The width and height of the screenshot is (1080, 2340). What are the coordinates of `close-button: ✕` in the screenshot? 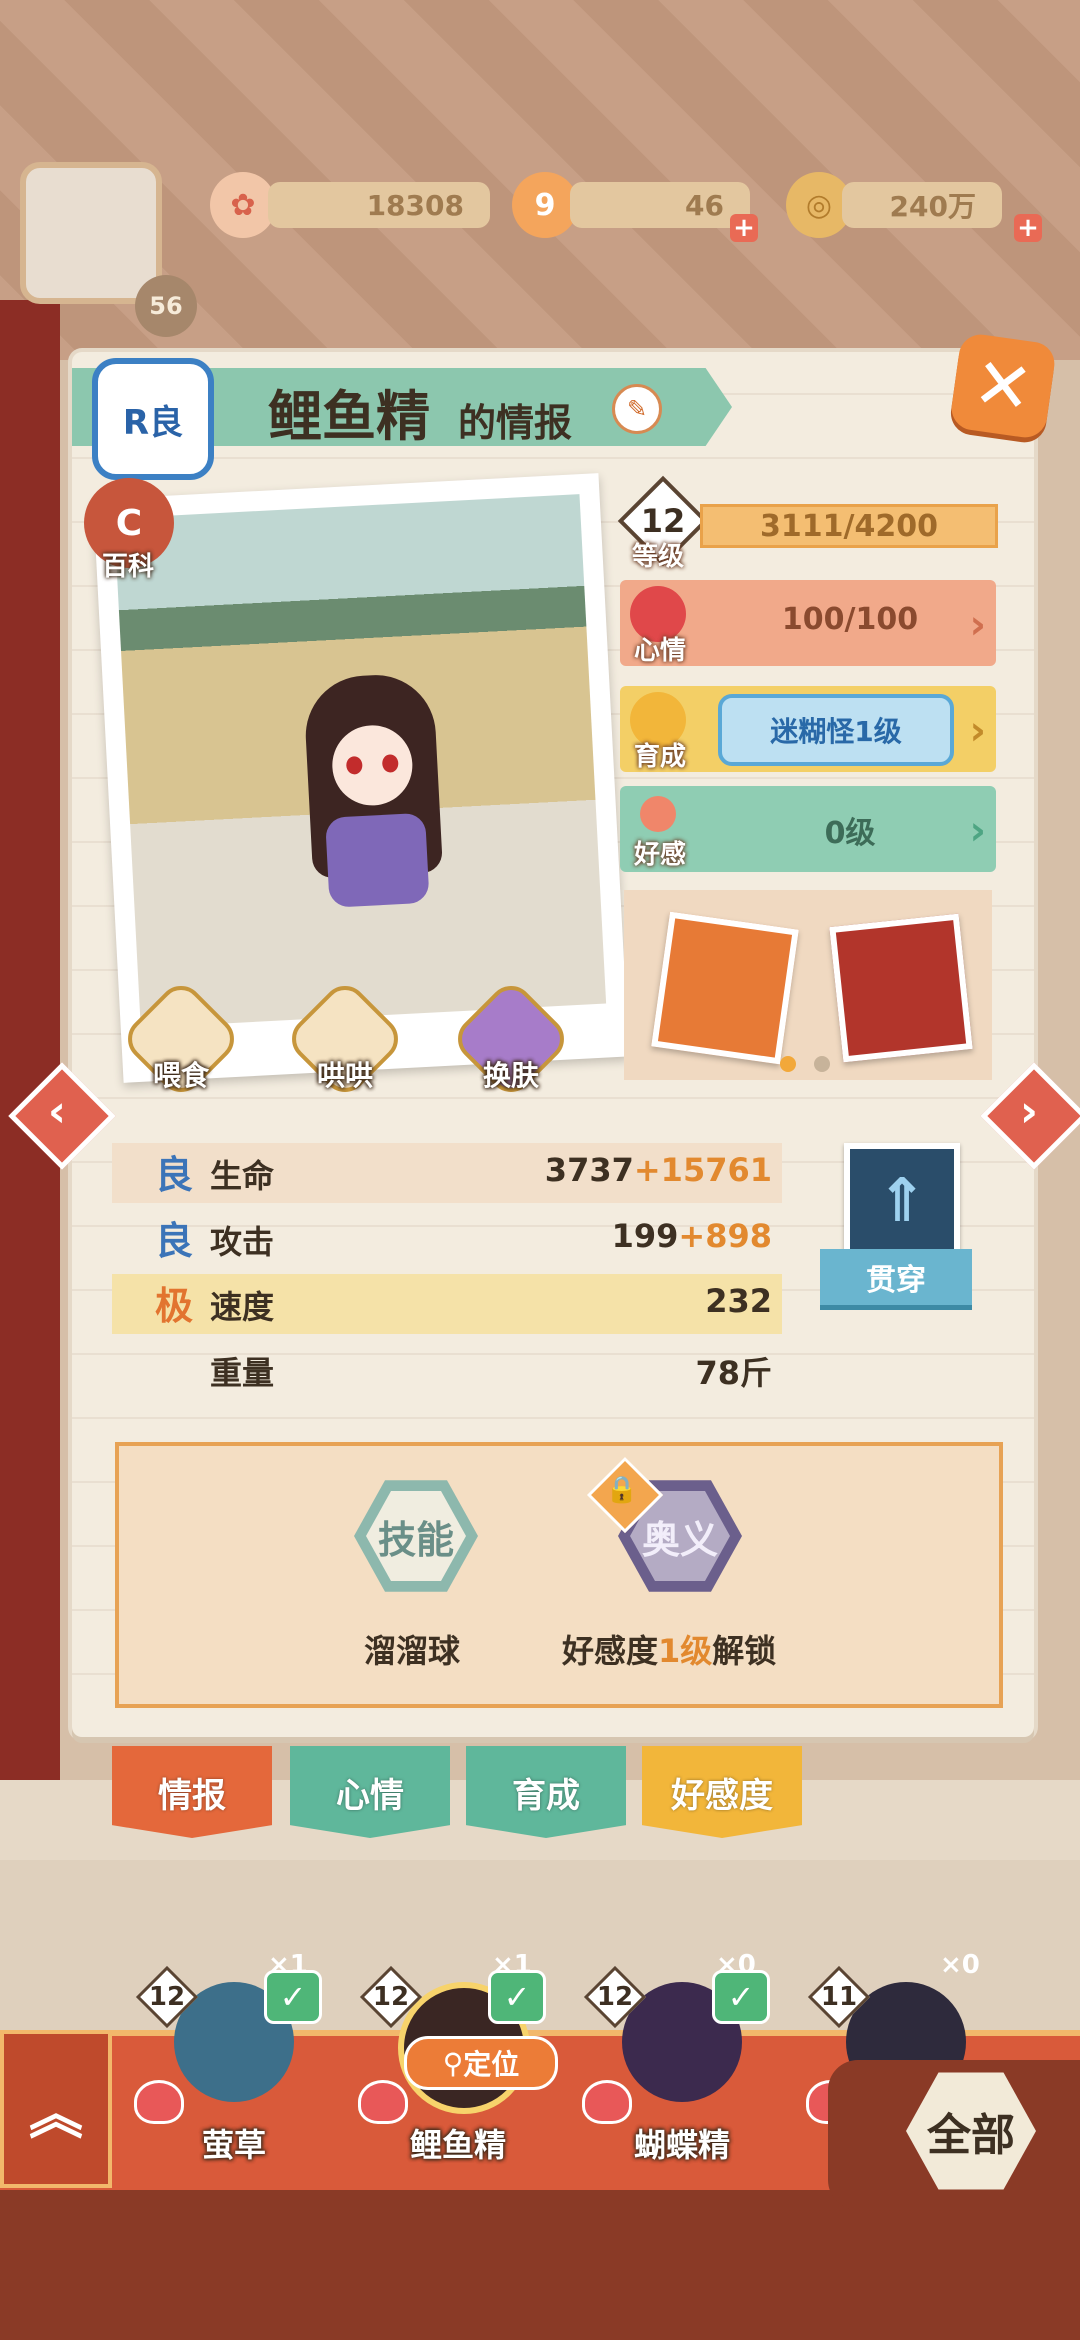 It's located at (1003, 386).